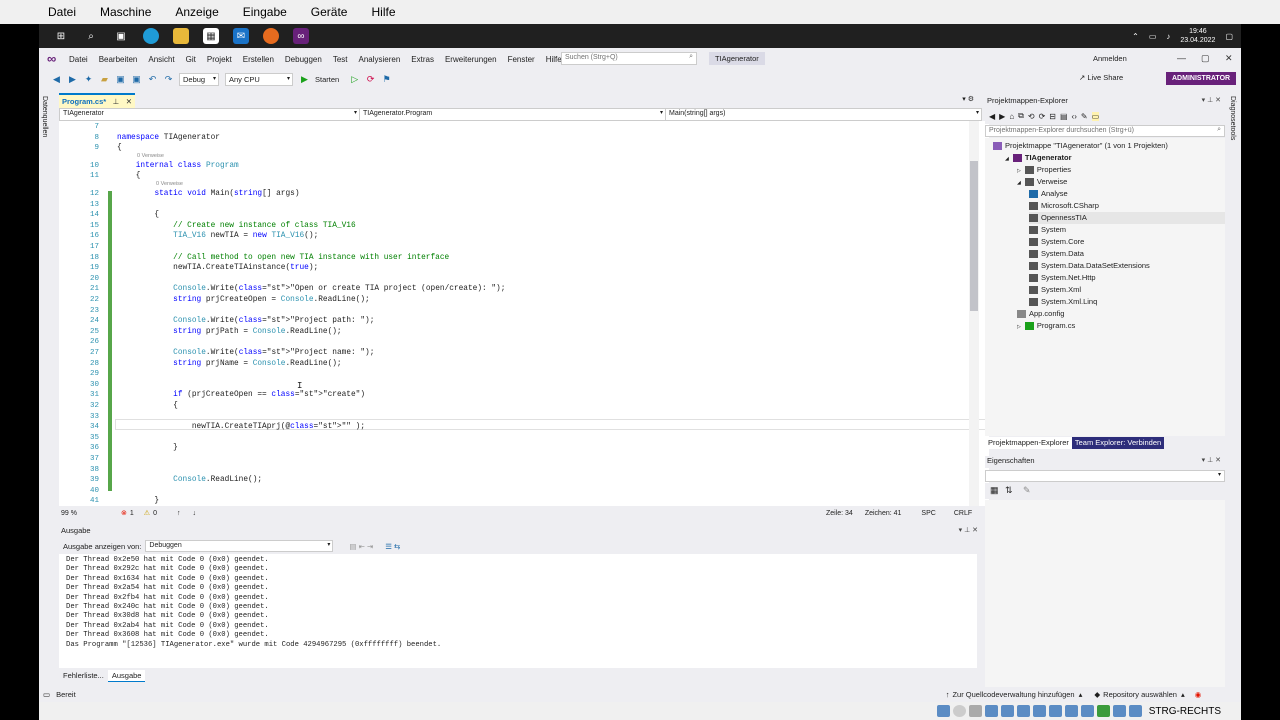 This screenshot has height=720, width=1280. I want to click on capture-icon, so click(1055, 711).